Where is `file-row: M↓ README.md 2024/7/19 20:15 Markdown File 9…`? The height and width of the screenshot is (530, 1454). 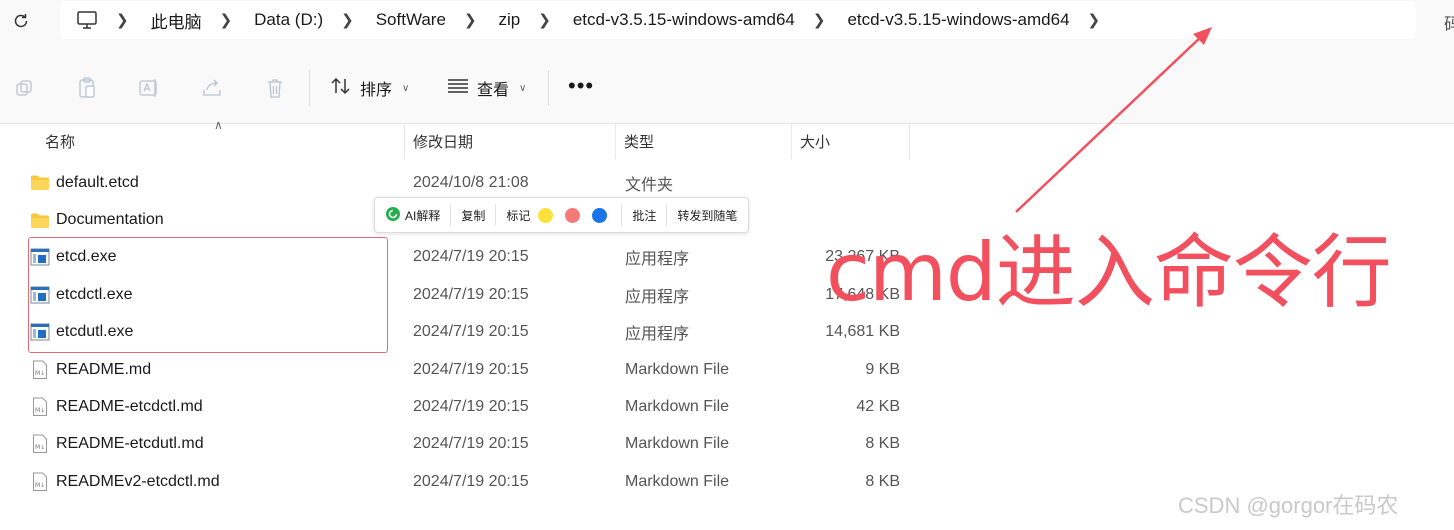
file-row: M↓ README.md 2024/7/19 20:15 Markdown File 9… is located at coordinates (727, 369).